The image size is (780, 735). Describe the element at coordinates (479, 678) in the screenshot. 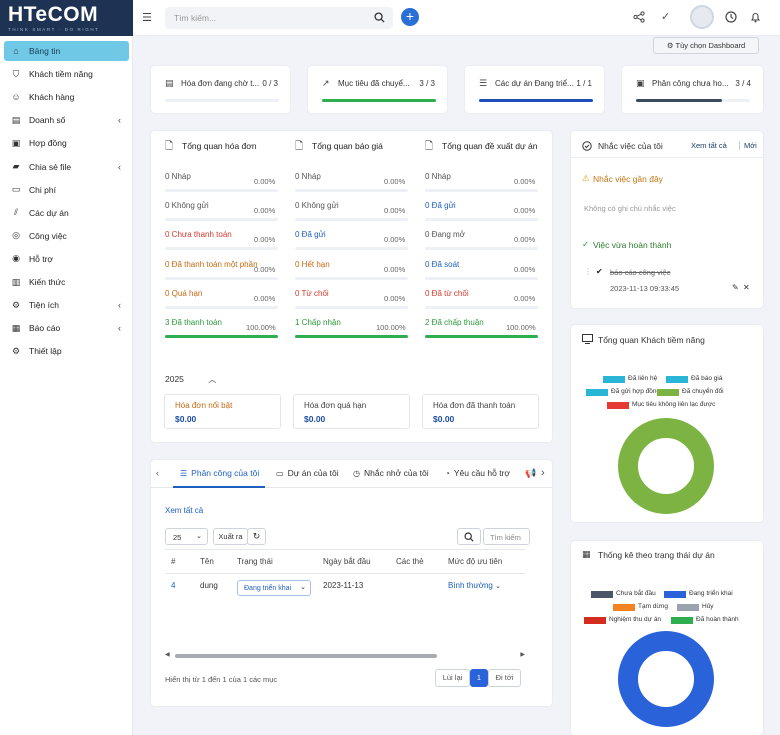

I see `pagination-page-1: 1` at that location.